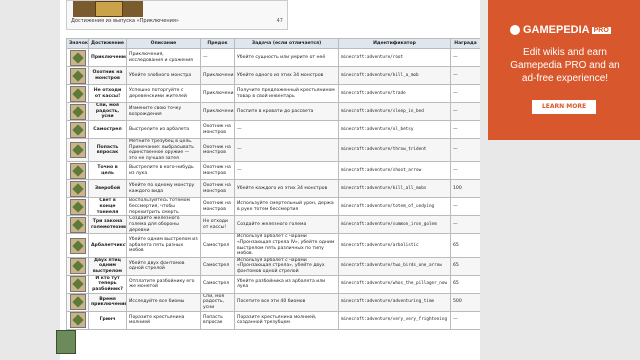  Describe the element at coordinates (107, 284) in the screenshot. I see `advancement-name: И кто тут теперь разбойник?` at that location.